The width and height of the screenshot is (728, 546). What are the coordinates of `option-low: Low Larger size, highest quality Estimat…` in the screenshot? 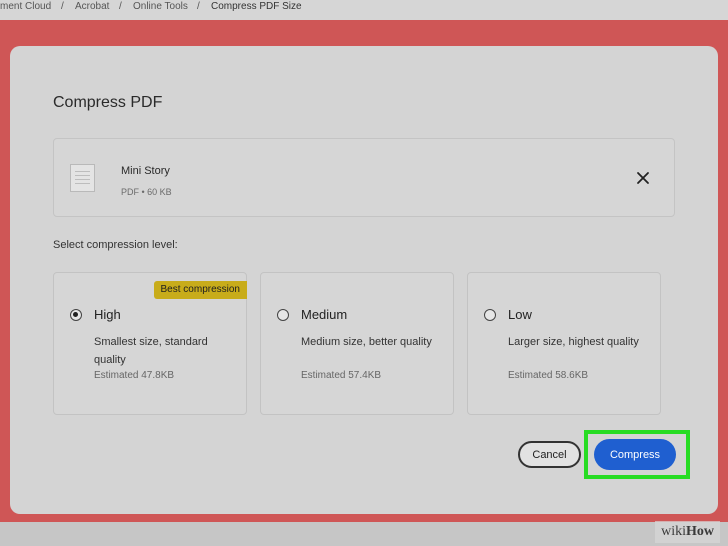 It's located at (564, 343).